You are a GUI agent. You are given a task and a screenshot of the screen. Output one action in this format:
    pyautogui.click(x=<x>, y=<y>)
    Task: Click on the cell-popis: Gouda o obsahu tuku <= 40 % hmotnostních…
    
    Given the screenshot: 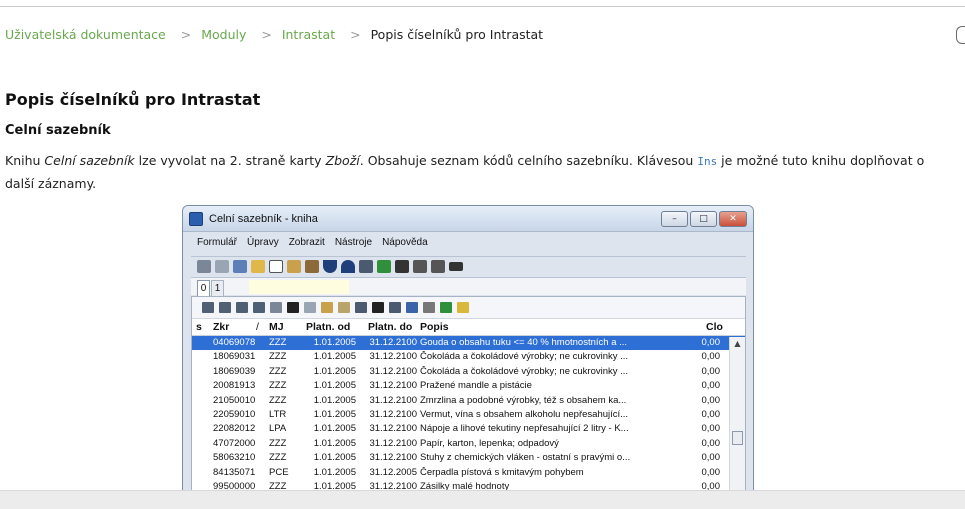 What is the action you would take?
    pyautogui.click(x=524, y=342)
    